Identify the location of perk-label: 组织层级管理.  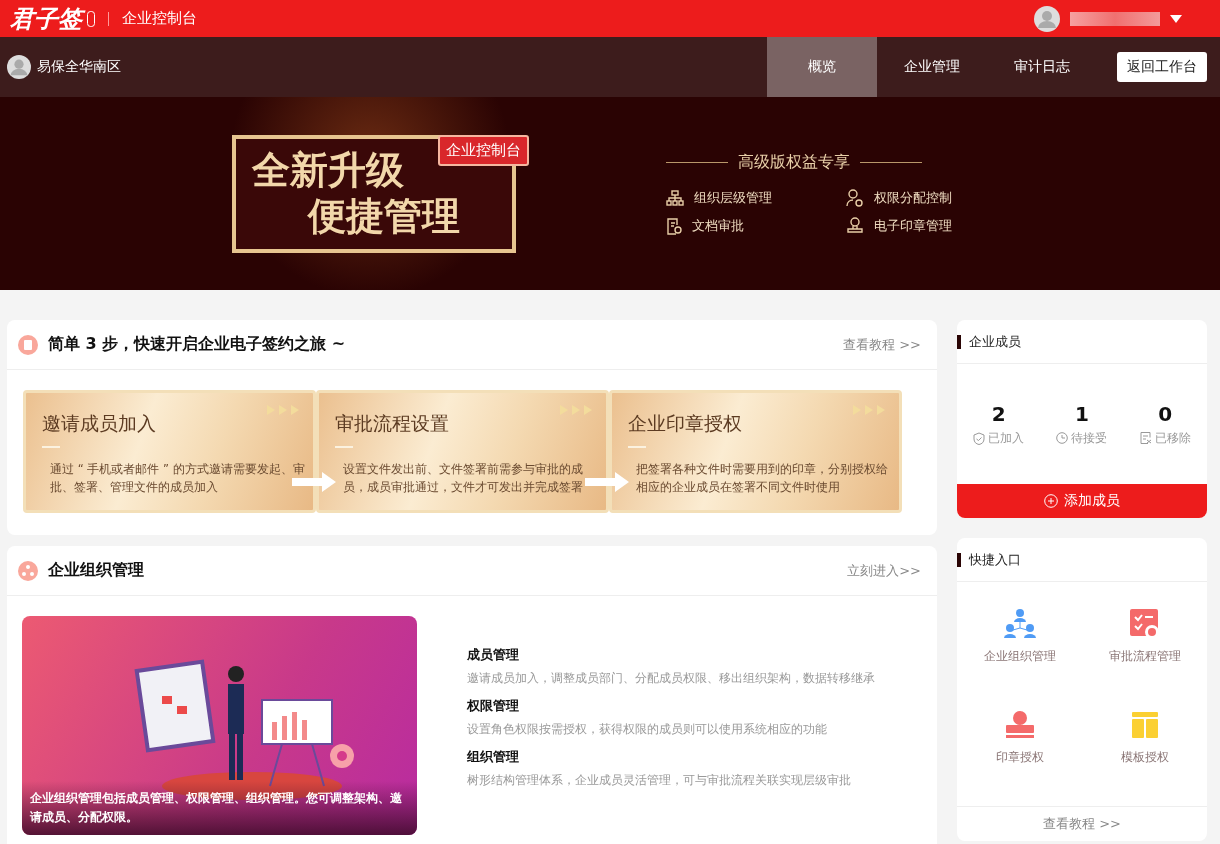
(733, 198).